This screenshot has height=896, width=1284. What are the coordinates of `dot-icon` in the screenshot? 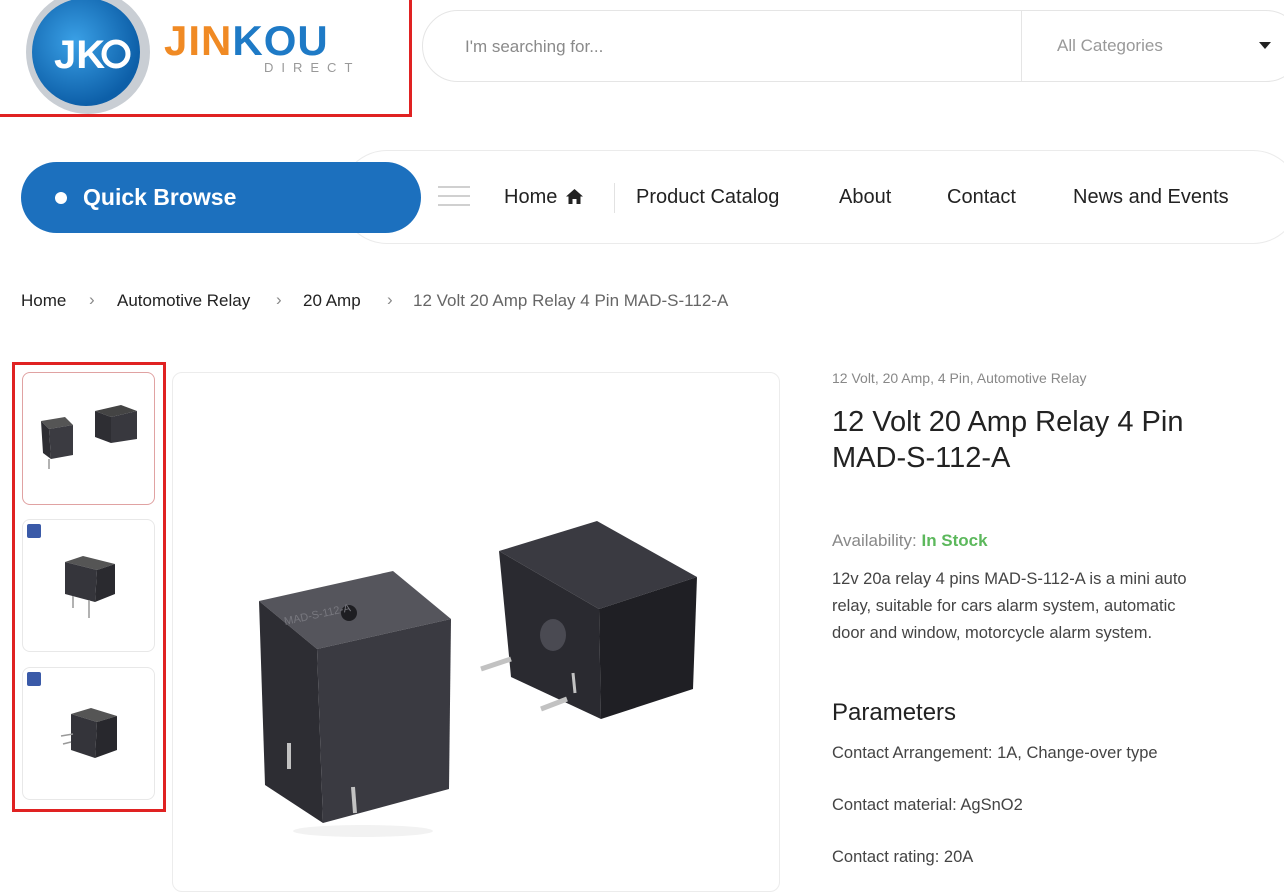 It's located at (61, 198).